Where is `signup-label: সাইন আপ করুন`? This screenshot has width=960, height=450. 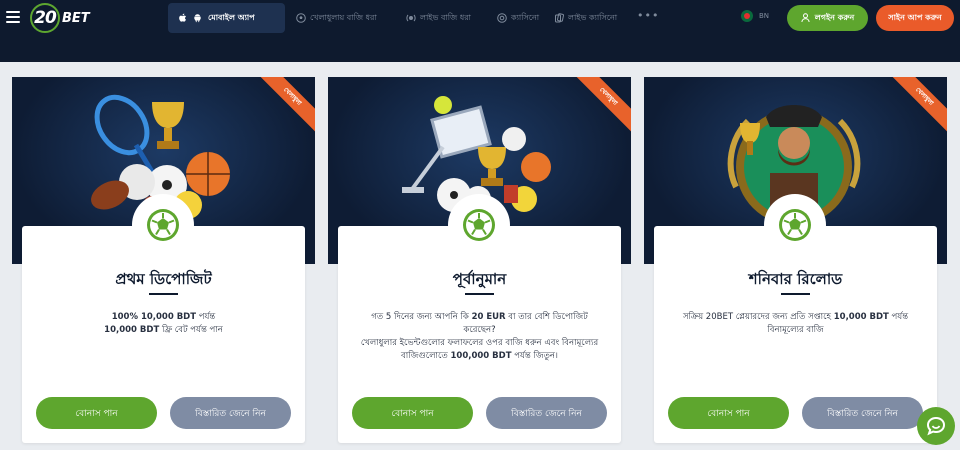
signup-label: সাইন আপ করুন is located at coordinates (915, 17).